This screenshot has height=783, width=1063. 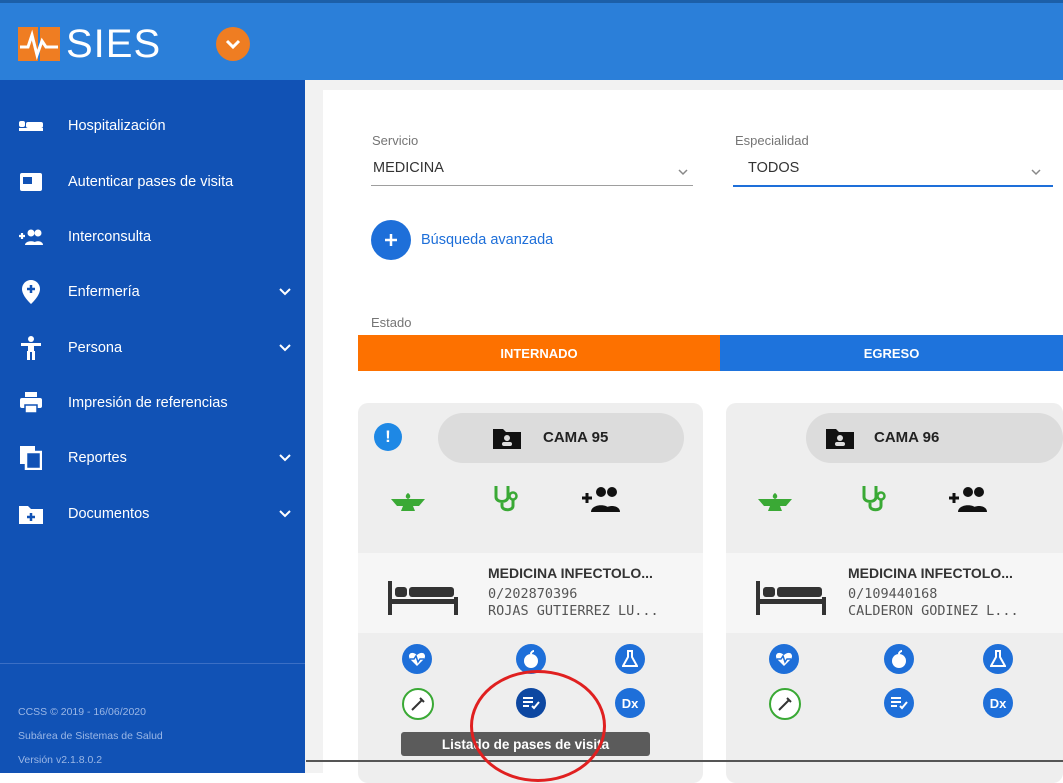 What do you see at coordinates (82, 712) in the screenshot?
I see `footer-copyright: CCSS © 2019 - 16/06/2020` at bounding box center [82, 712].